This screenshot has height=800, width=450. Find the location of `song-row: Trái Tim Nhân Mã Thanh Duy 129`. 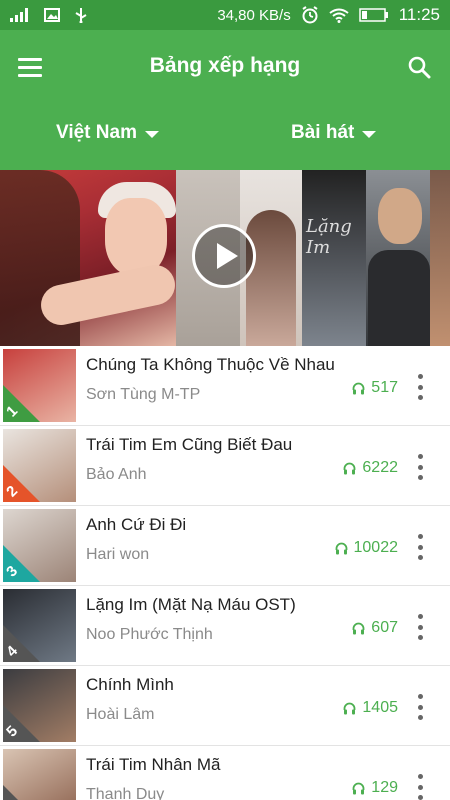

song-row: Trái Tim Nhân Mã Thanh Duy 129 is located at coordinates (225, 773).